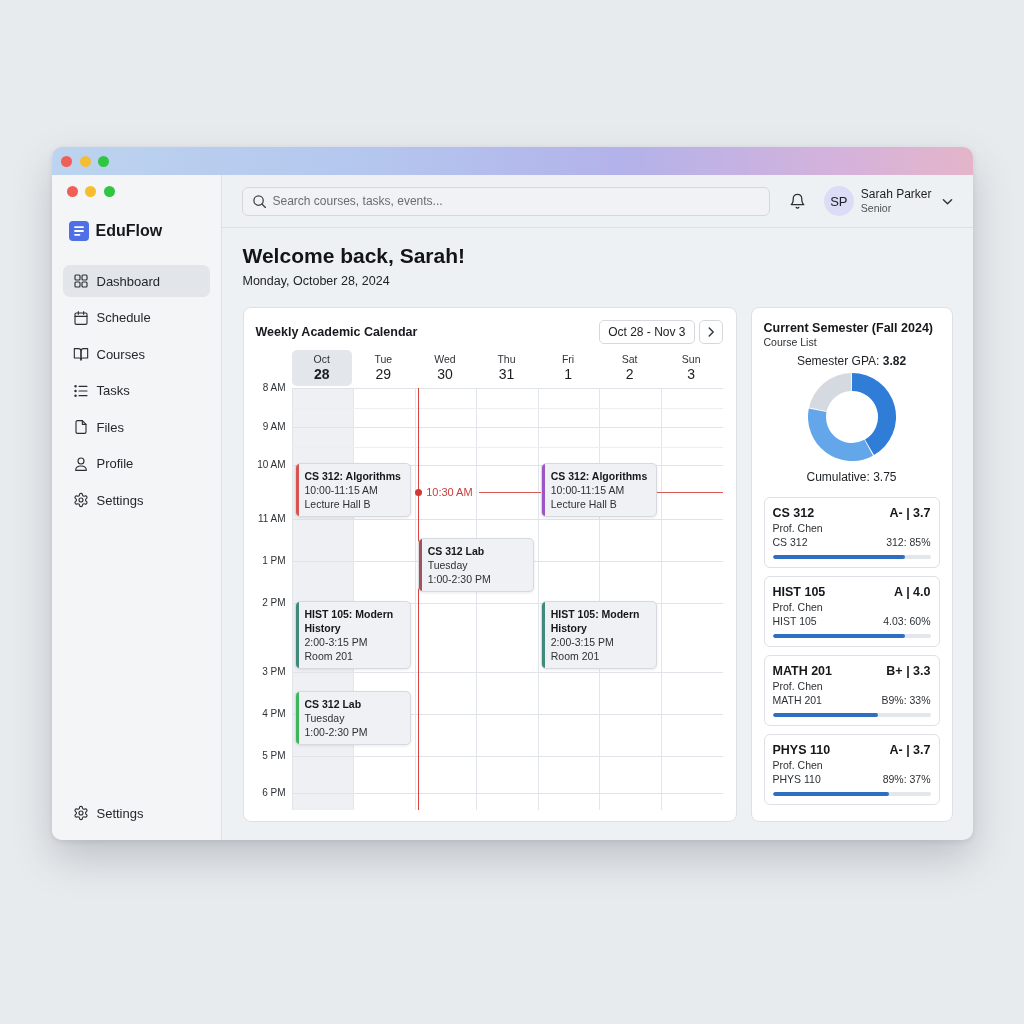 This screenshot has width=1024, height=1024. I want to click on nav-item: Dashboard, so click(136, 281).